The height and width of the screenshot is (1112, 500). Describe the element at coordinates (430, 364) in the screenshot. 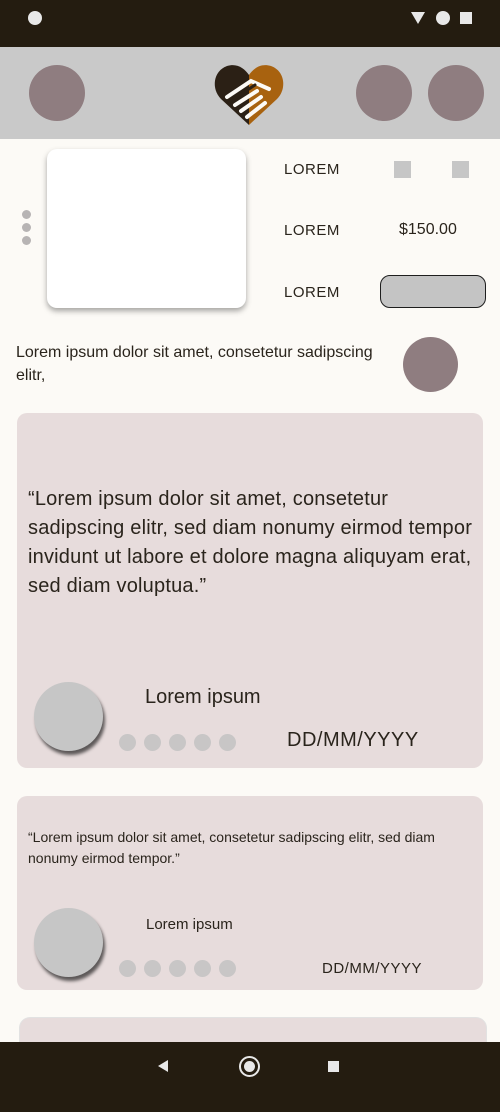

I see `favorite-button` at that location.